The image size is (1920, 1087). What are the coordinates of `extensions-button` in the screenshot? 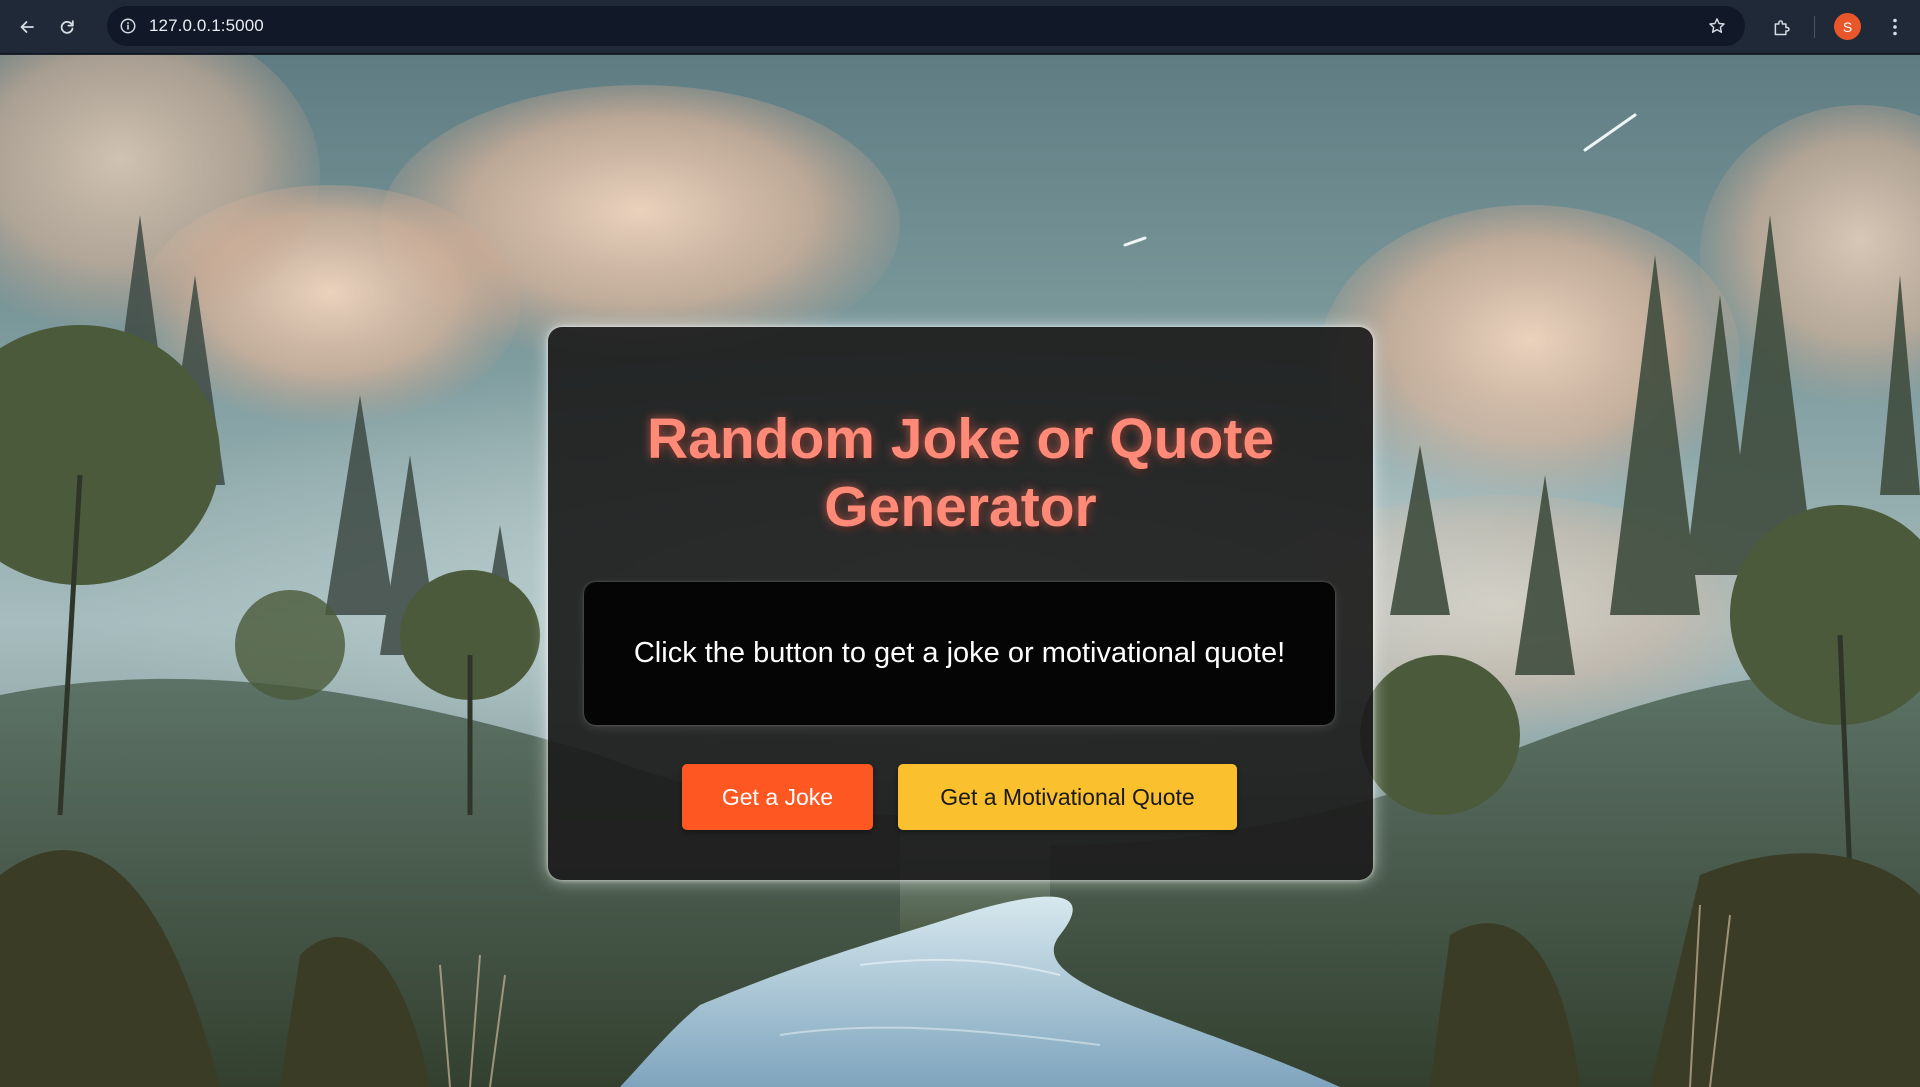 It's located at (1781, 27).